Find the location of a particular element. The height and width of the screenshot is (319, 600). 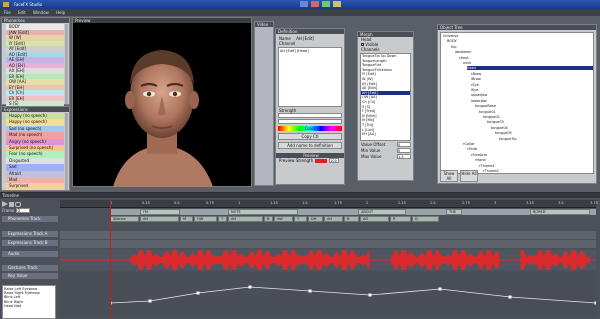

menu-edit: Edit is located at coordinates (22, 12).